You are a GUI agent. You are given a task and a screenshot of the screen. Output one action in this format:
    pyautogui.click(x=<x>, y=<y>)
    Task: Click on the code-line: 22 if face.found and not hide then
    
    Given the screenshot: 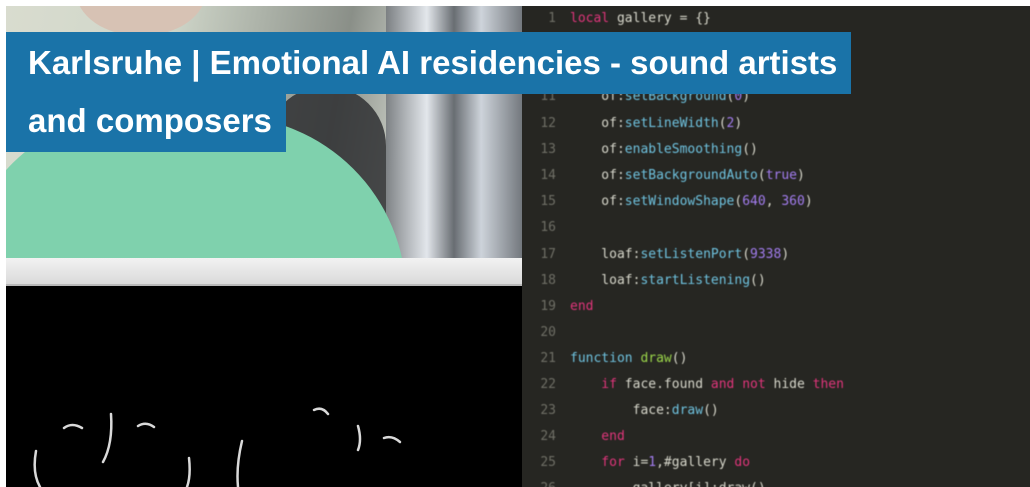 What is the action you would take?
    pyautogui.click(x=776, y=384)
    